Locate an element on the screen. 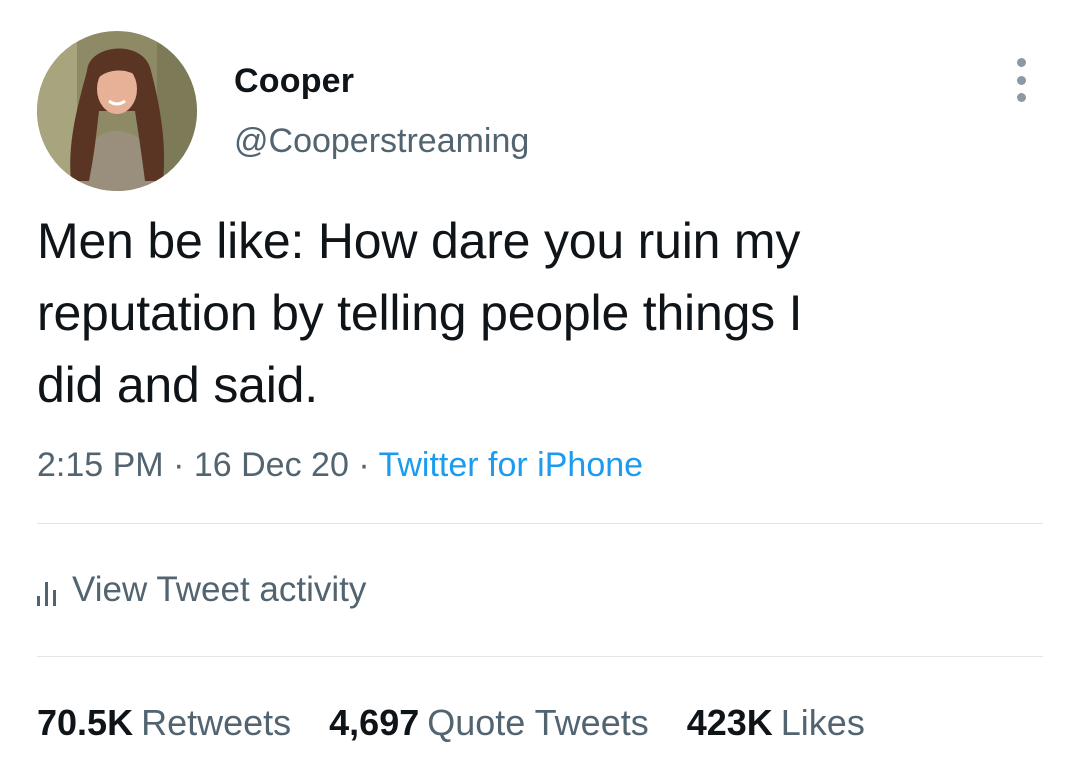 The height and width of the screenshot is (782, 1080). tweet-time: 2:15 PM is located at coordinates (100, 465).